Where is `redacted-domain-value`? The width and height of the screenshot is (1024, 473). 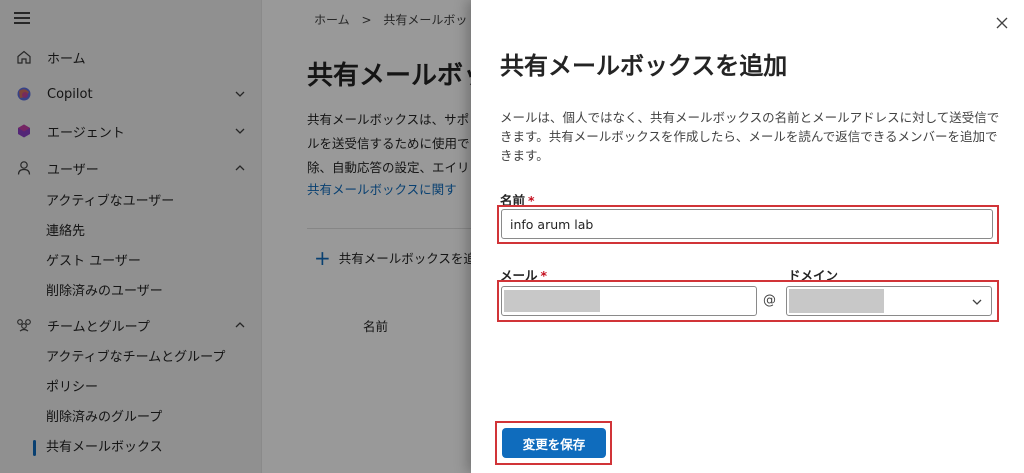
redacted-domain-value is located at coordinates (836, 301).